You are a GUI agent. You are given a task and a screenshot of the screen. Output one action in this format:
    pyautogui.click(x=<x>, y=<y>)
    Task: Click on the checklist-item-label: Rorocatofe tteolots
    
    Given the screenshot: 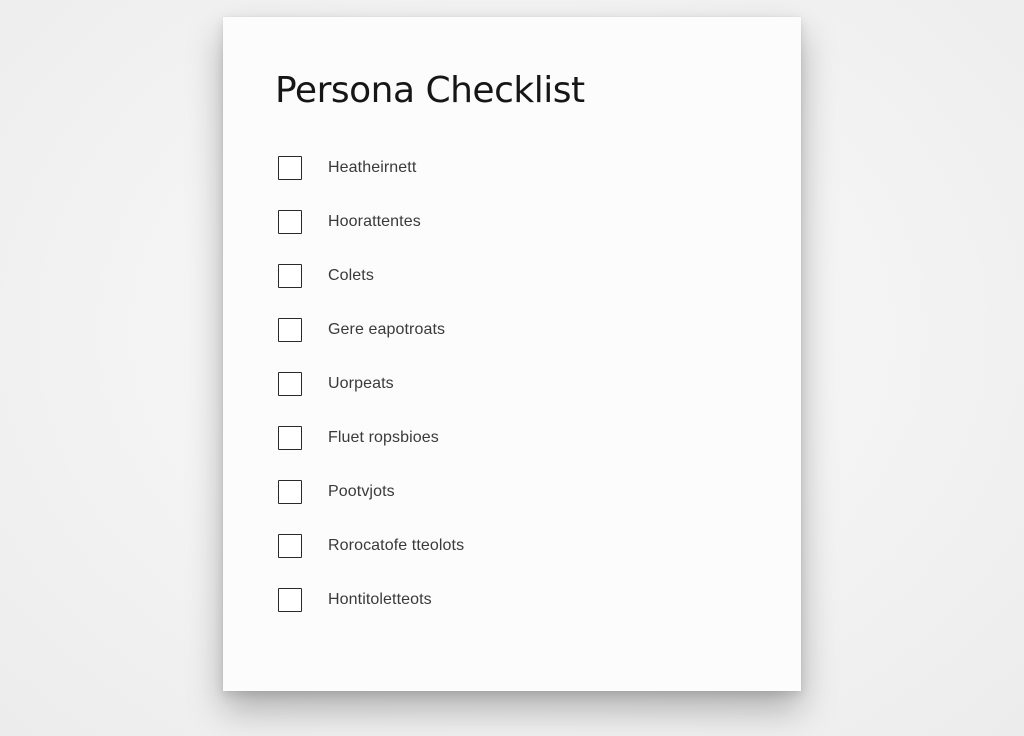 What is the action you would take?
    pyautogui.click(x=396, y=545)
    